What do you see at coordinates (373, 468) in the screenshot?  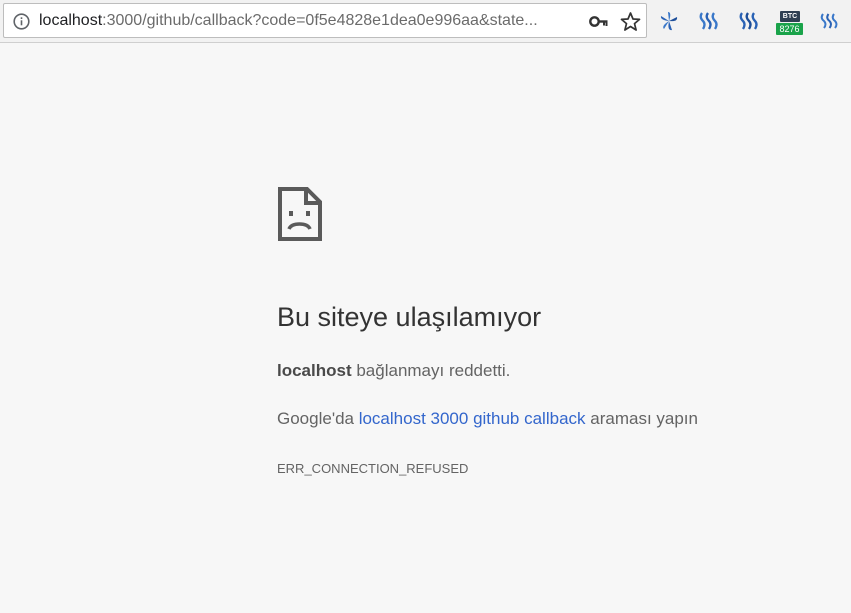 I see `error-code: ERR_CONNECTION_REFUSED` at bounding box center [373, 468].